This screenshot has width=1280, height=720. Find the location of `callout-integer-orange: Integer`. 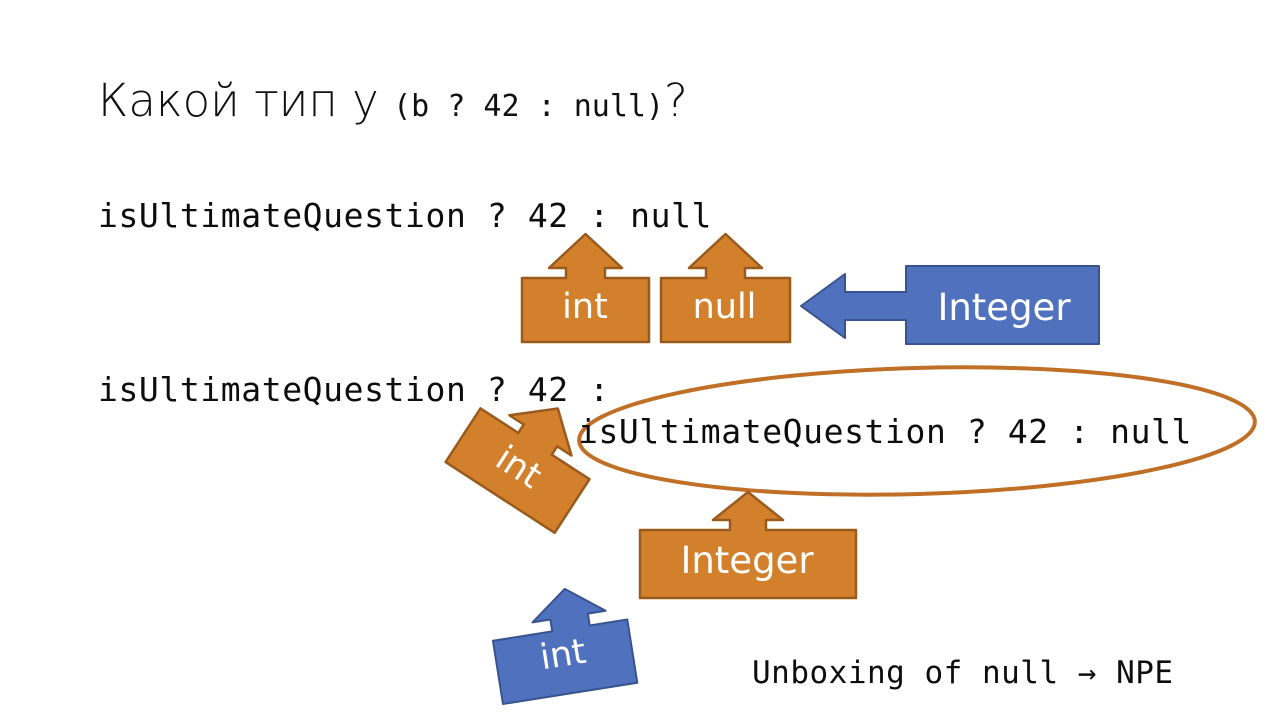

callout-integer-orange: Integer is located at coordinates (748, 545).